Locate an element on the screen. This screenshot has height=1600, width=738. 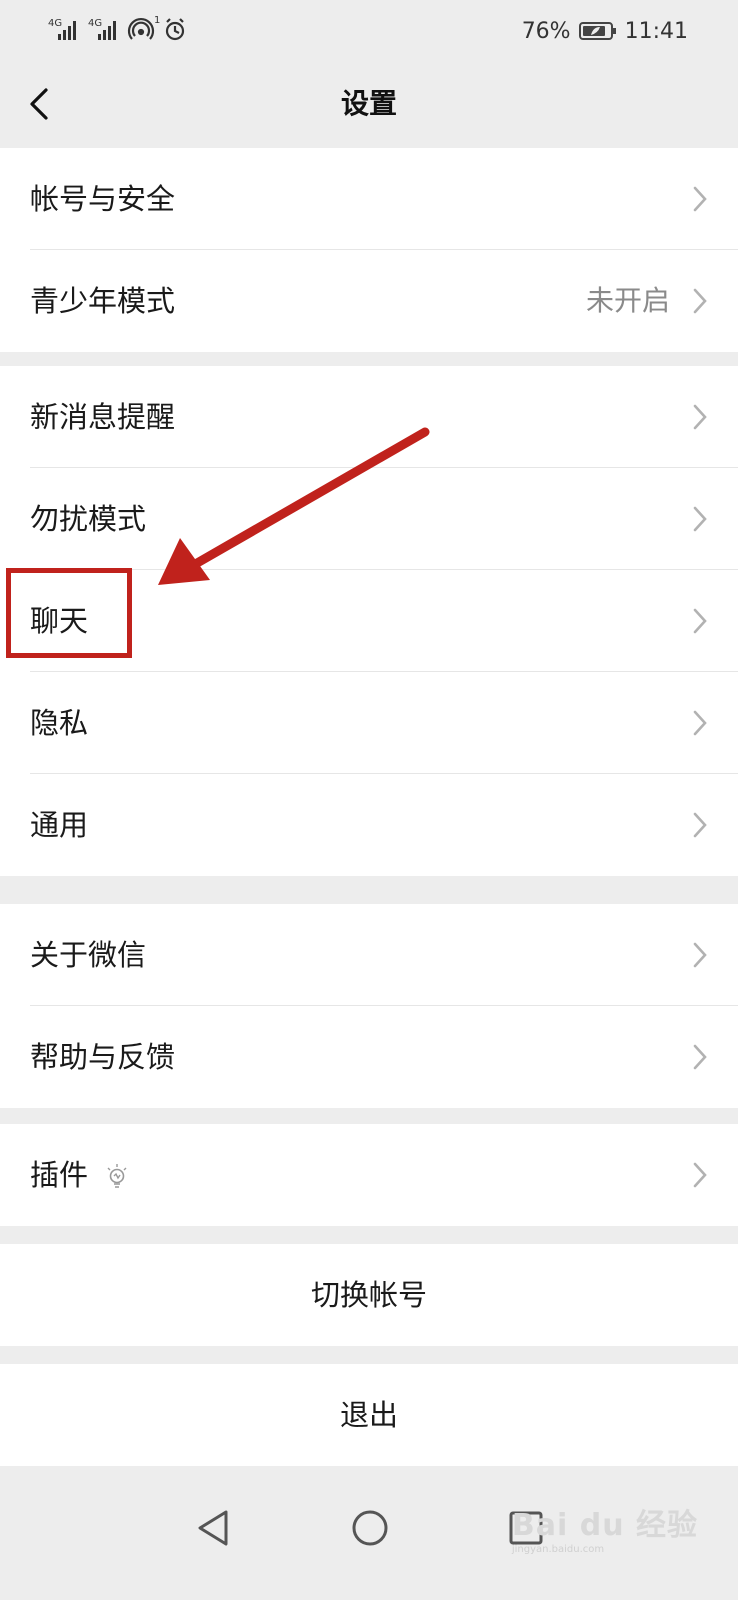
item-label: 帮助与反馈 is located at coordinates (103, 1057).